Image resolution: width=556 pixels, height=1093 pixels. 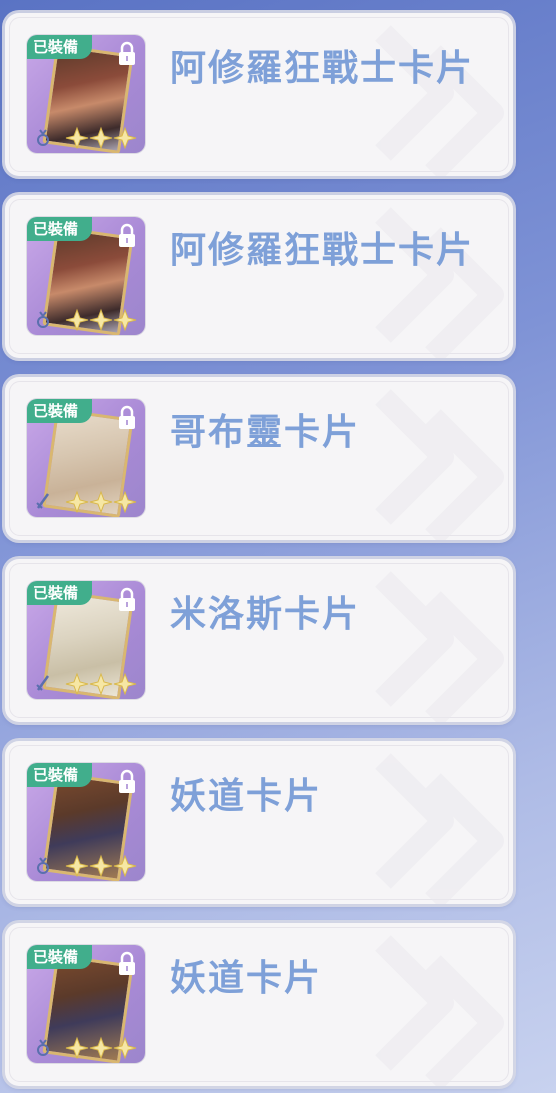 I want to click on card-name: 米洛斯卡片, so click(x=265, y=614).